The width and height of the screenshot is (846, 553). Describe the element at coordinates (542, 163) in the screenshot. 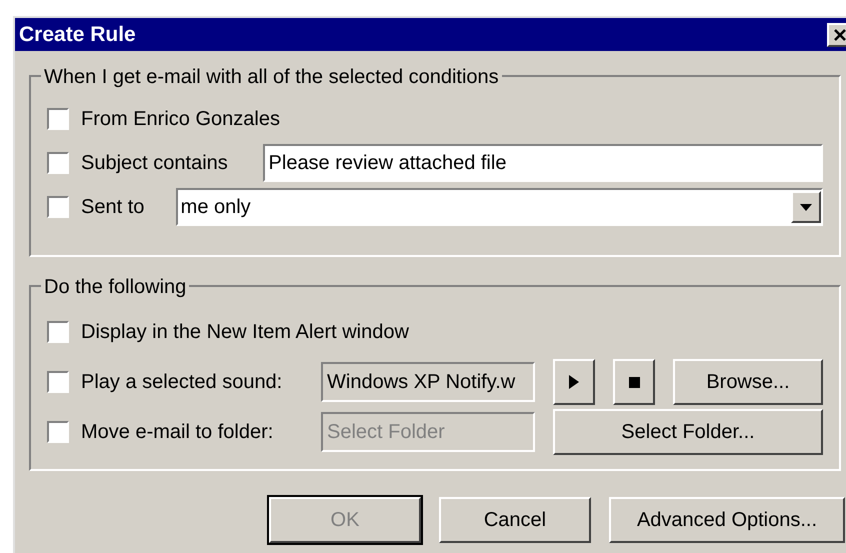

I see `subject-field: Please review attached file` at that location.